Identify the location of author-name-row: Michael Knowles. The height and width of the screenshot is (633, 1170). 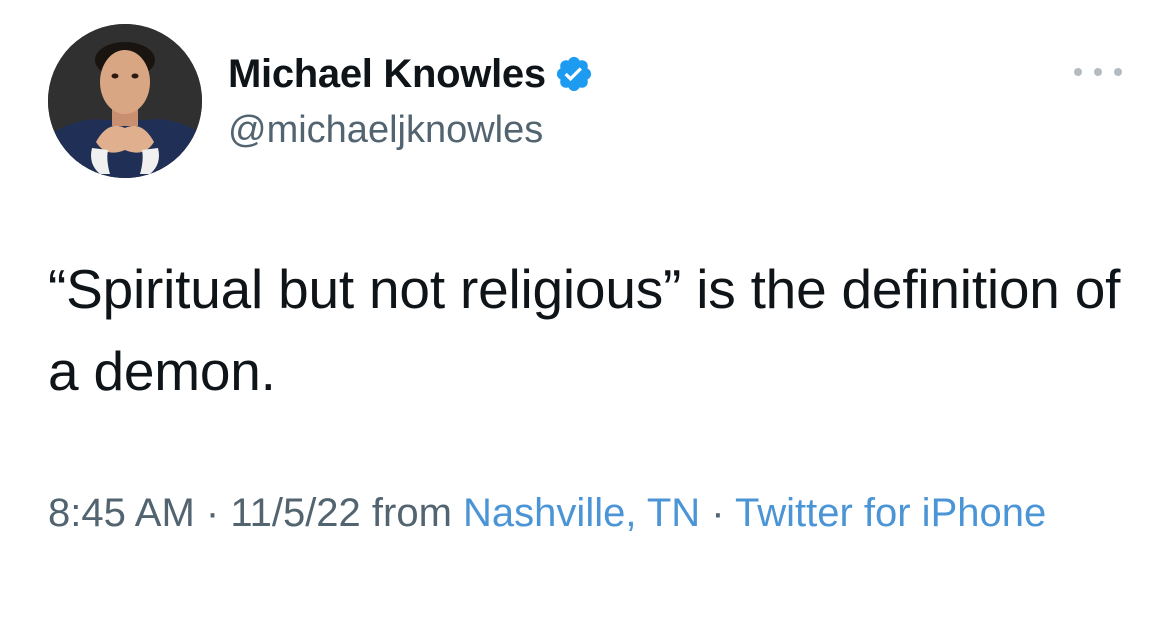
(411, 74).